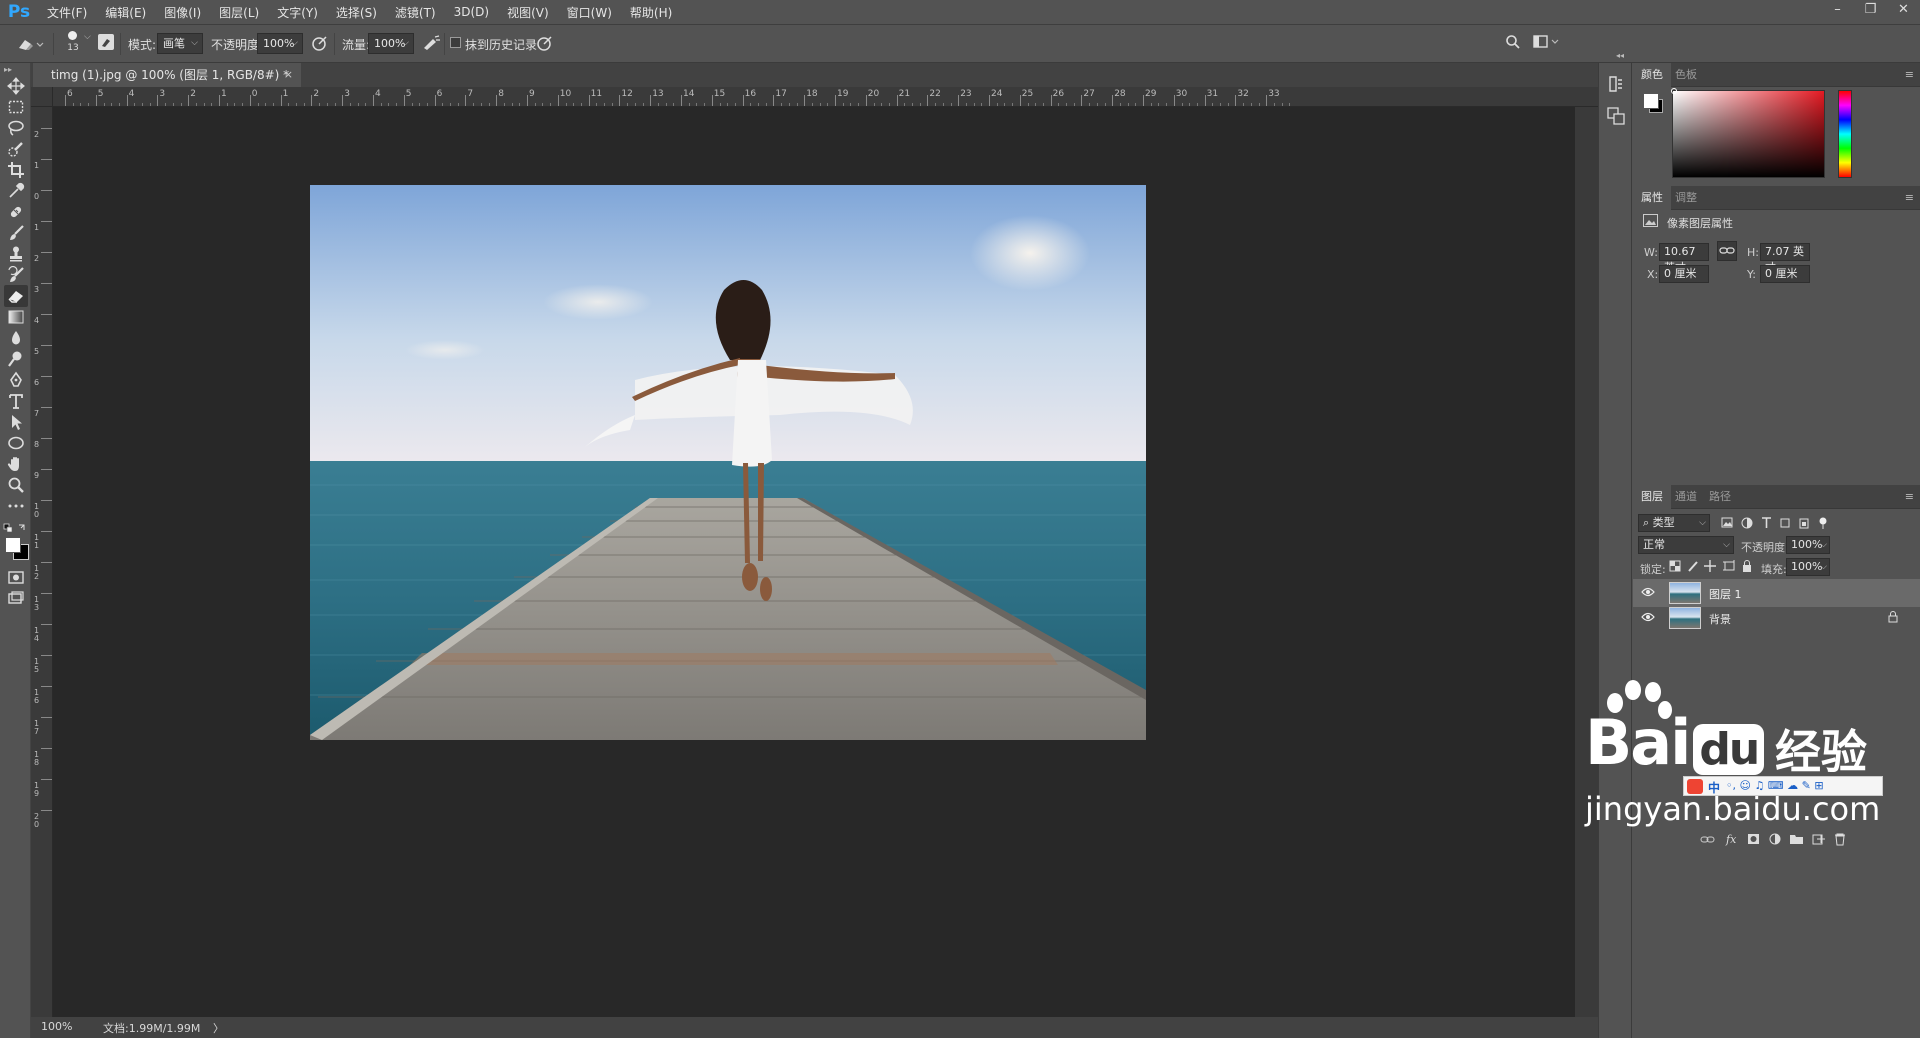 The height and width of the screenshot is (1038, 1920). Describe the element at coordinates (589, 12) in the screenshot. I see `menu-window: 窗口(W)` at that location.